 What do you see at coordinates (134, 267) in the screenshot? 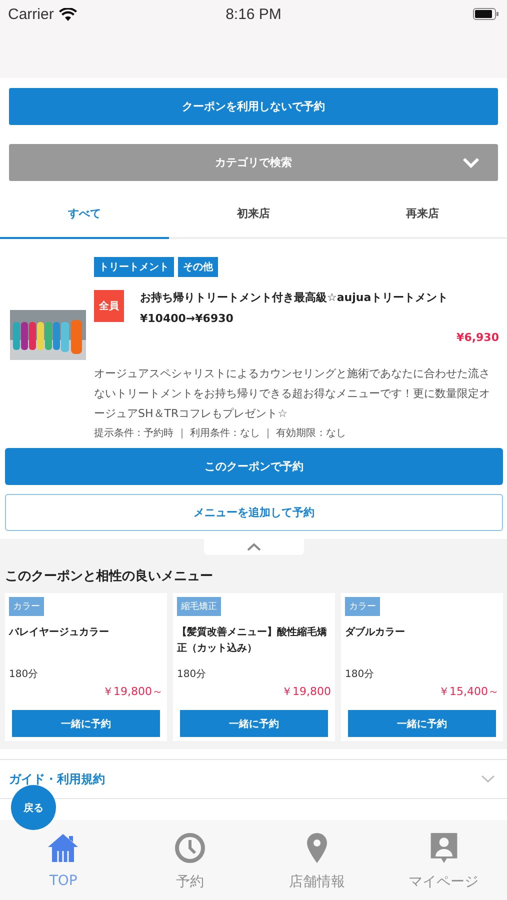
I see `category-tag: トリートメント` at bounding box center [134, 267].